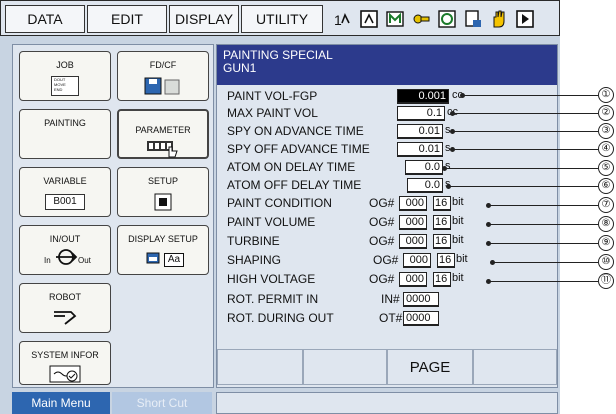 Image resolution: width=616 pixels, height=414 pixels. What do you see at coordinates (278, 55) in the screenshot?
I see `panel-title-line-1: PAINTING SPECIAL` at bounding box center [278, 55].